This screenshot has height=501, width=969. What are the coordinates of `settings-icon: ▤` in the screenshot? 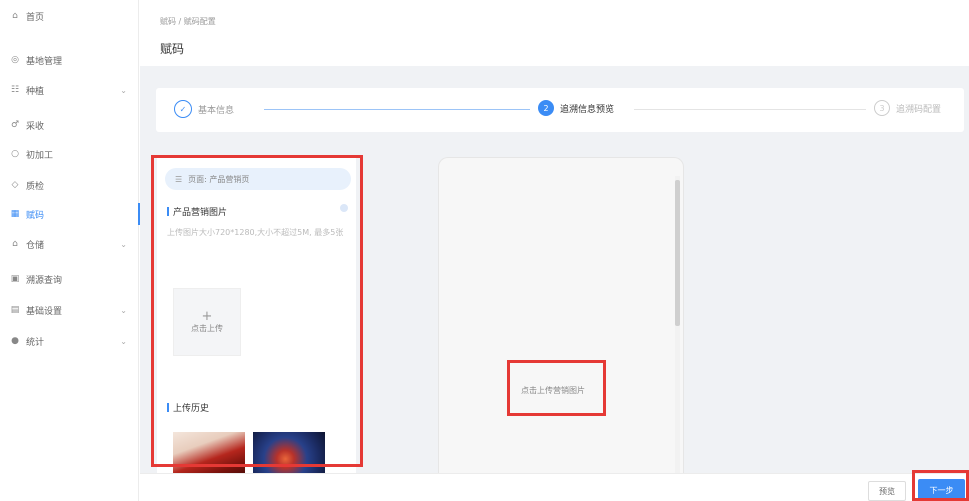 It's located at (15, 310).